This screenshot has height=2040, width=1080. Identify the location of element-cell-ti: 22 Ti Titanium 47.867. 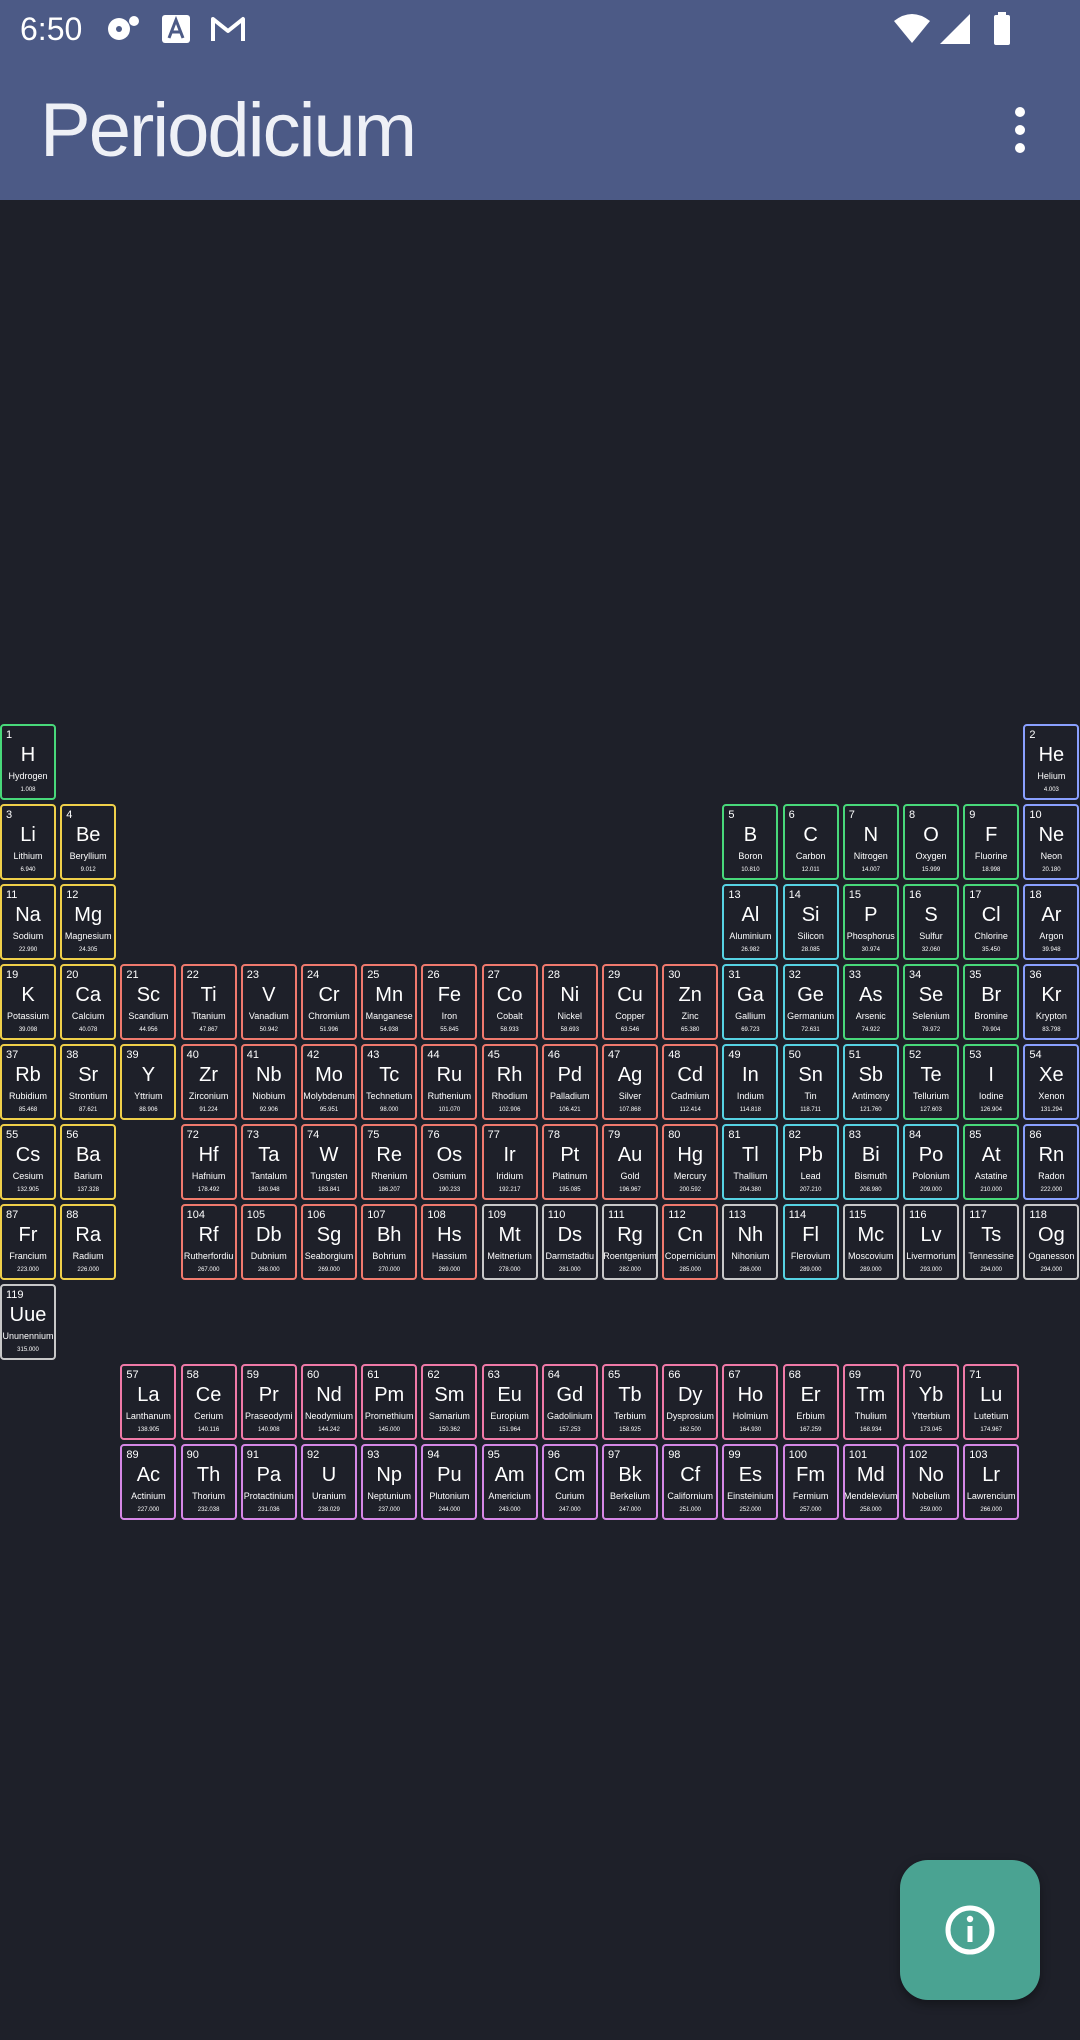
(208, 1002).